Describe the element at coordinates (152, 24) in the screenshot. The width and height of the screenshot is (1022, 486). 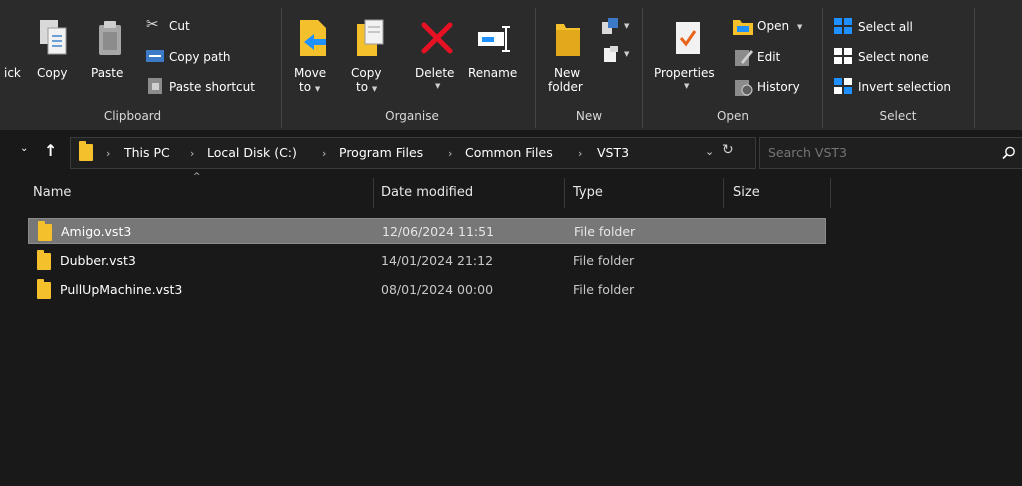
I see `scissors-icon: ✂` at that location.